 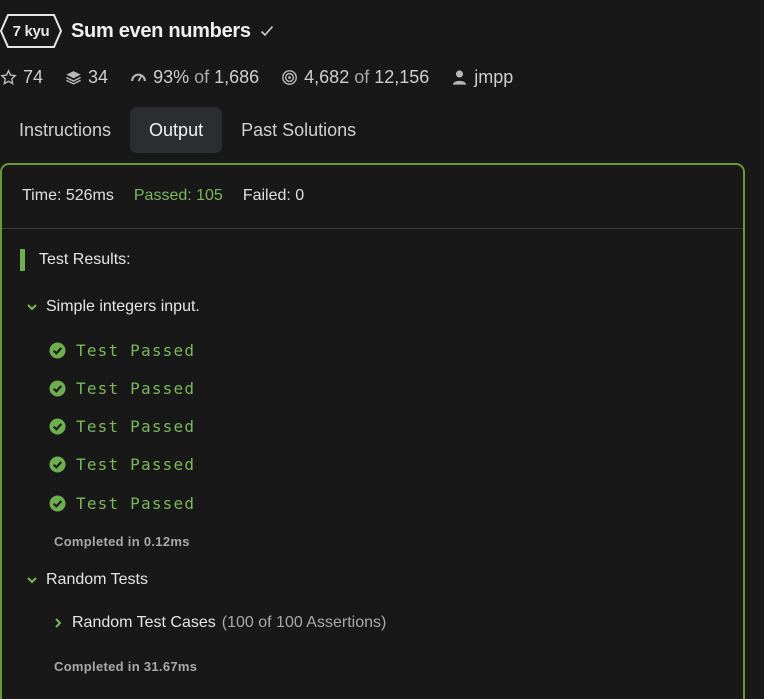 What do you see at coordinates (362, 76) in the screenshot?
I see `of-label-2: of` at bounding box center [362, 76].